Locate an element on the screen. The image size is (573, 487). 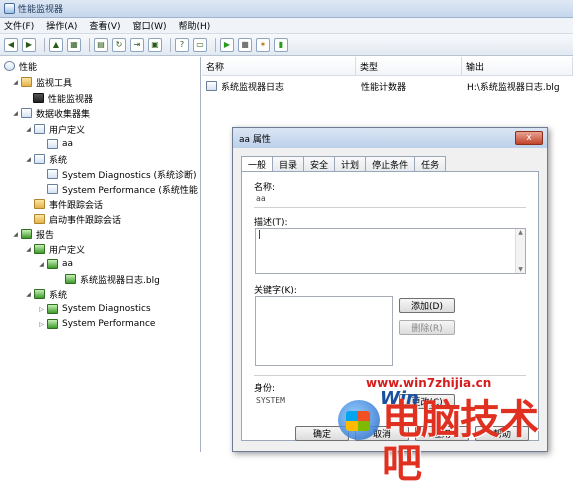
tab-task: 任务 is located at coordinates (430, 163).